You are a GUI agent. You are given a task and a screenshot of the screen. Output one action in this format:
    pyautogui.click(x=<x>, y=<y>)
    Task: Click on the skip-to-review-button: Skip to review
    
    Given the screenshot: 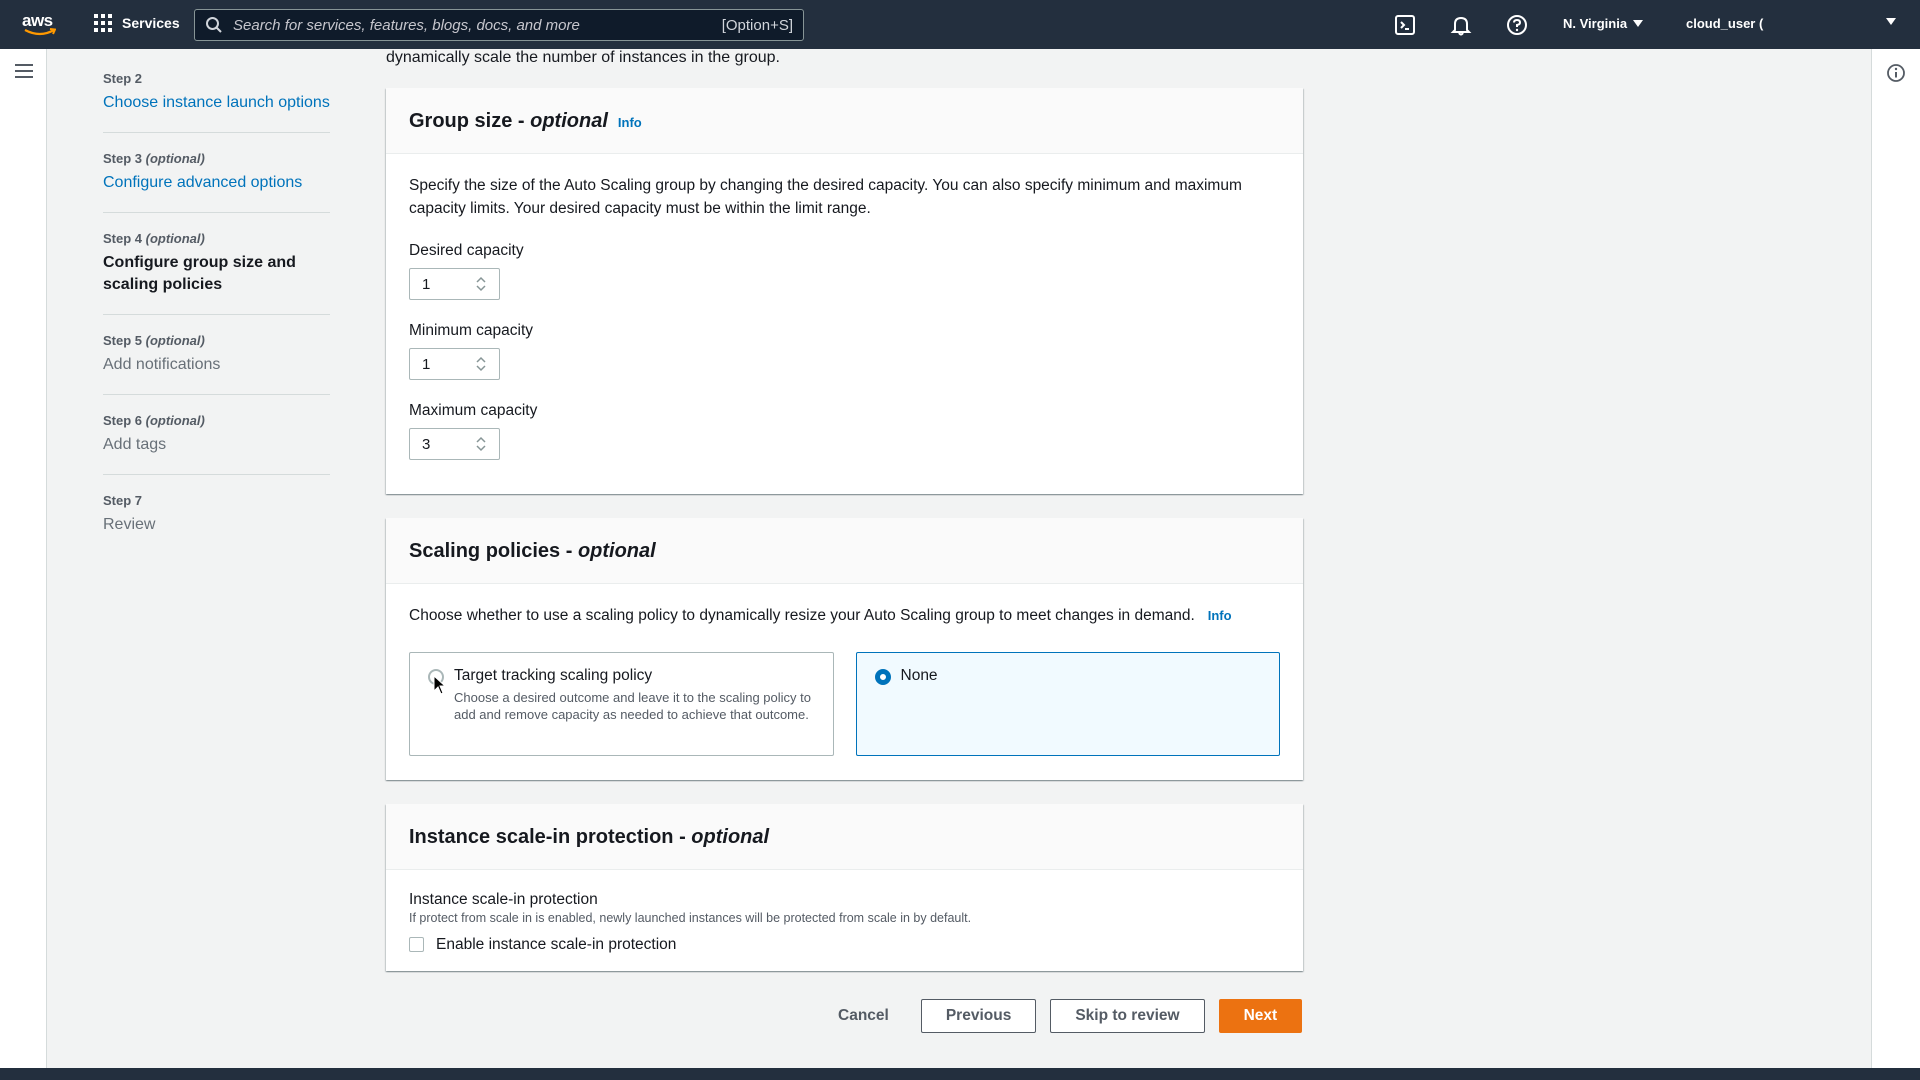 What is the action you would take?
    pyautogui.click(x=1127, y=1016)
    